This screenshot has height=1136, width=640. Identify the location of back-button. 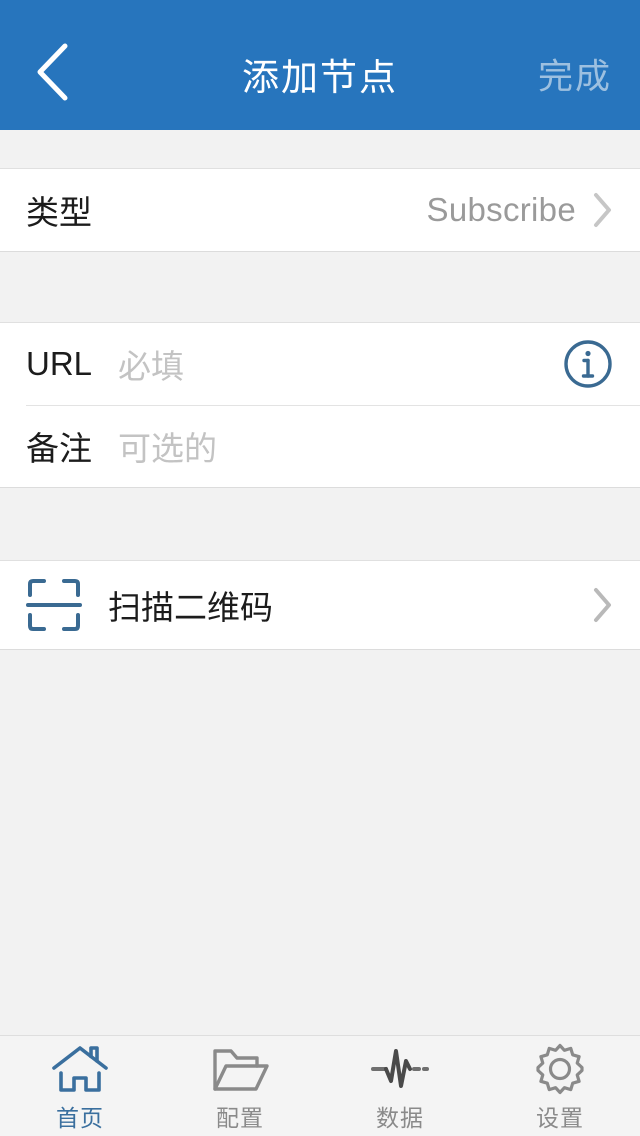
(52, 74).